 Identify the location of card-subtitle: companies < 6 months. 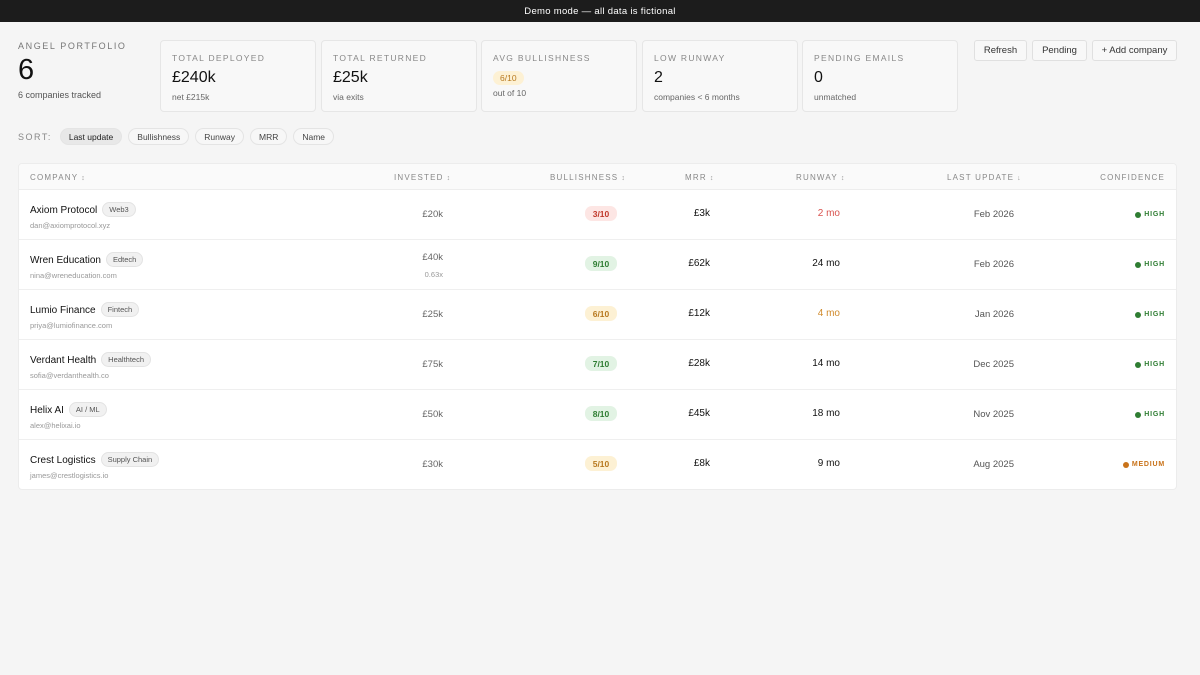
(697, 97).